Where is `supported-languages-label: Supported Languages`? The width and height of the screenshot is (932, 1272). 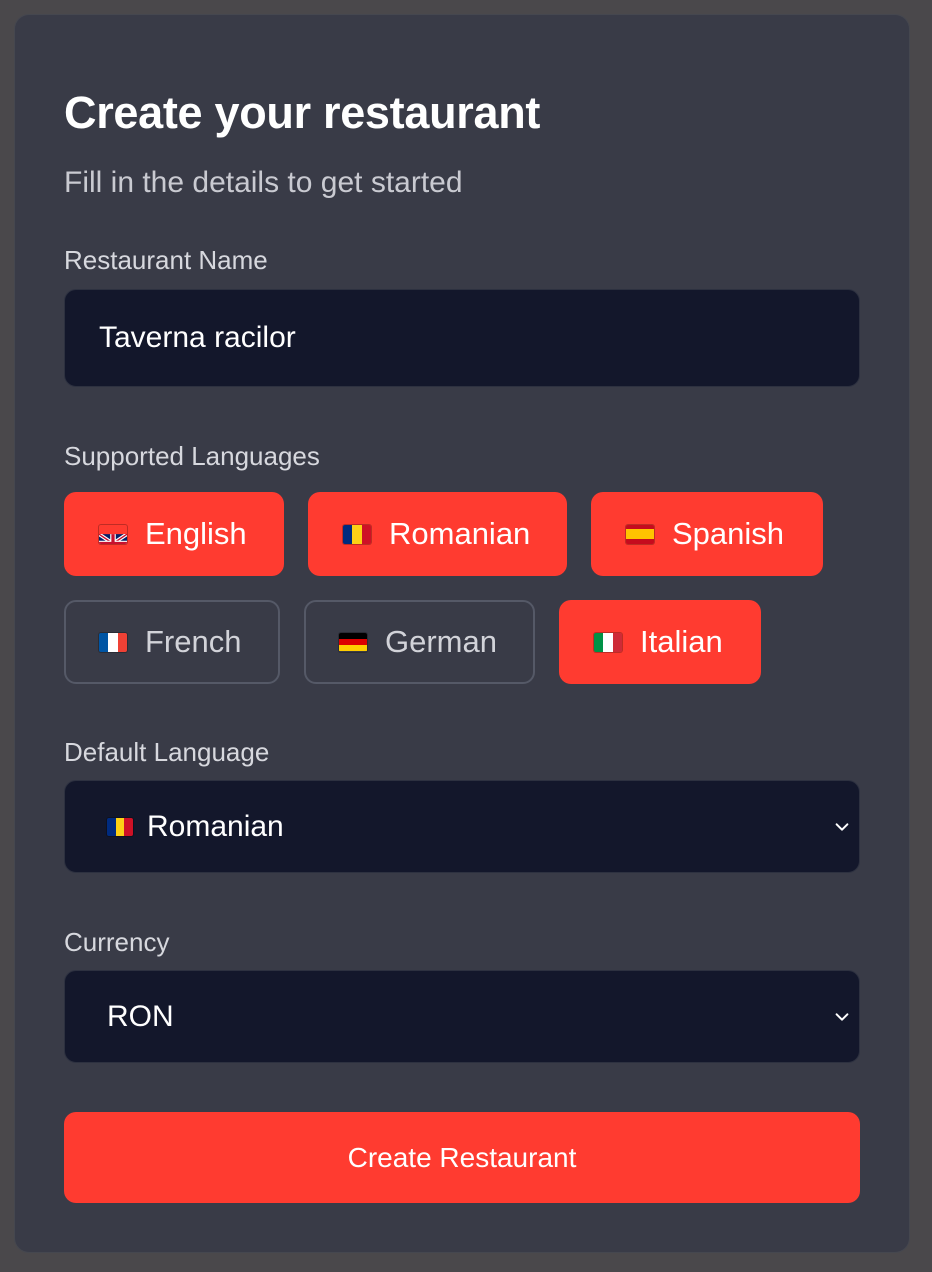 supported-languages-label: Supported Languages is located at coordinates (192, 456).